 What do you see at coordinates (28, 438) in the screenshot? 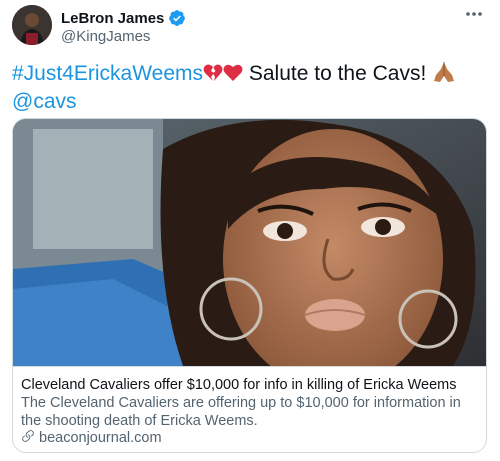
I see `link-icon` at bounding box center [28, 438].